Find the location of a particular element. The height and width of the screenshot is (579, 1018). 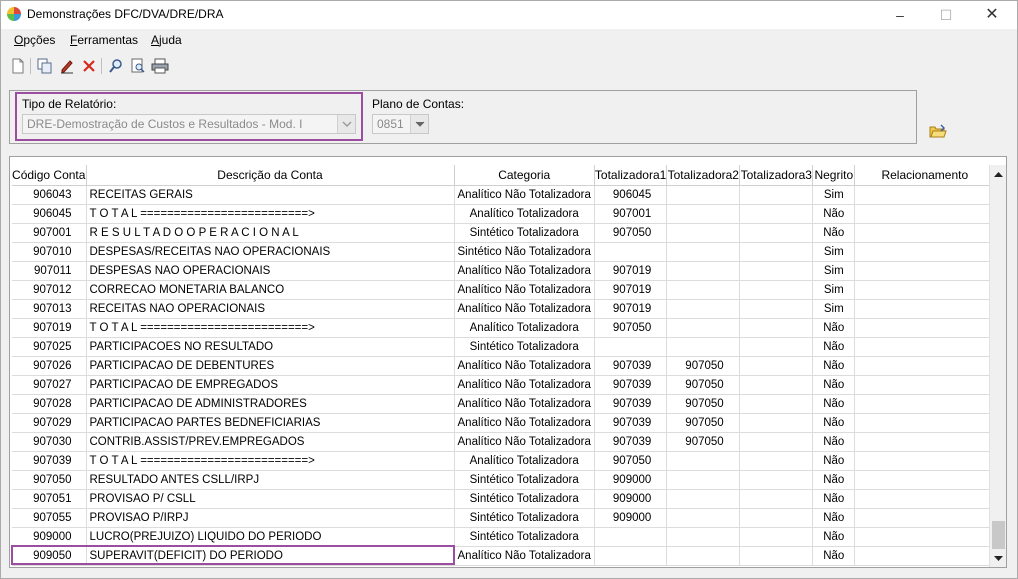

cell-cat: Sintético Não Totalizadora is located at coordinates (524, 252).